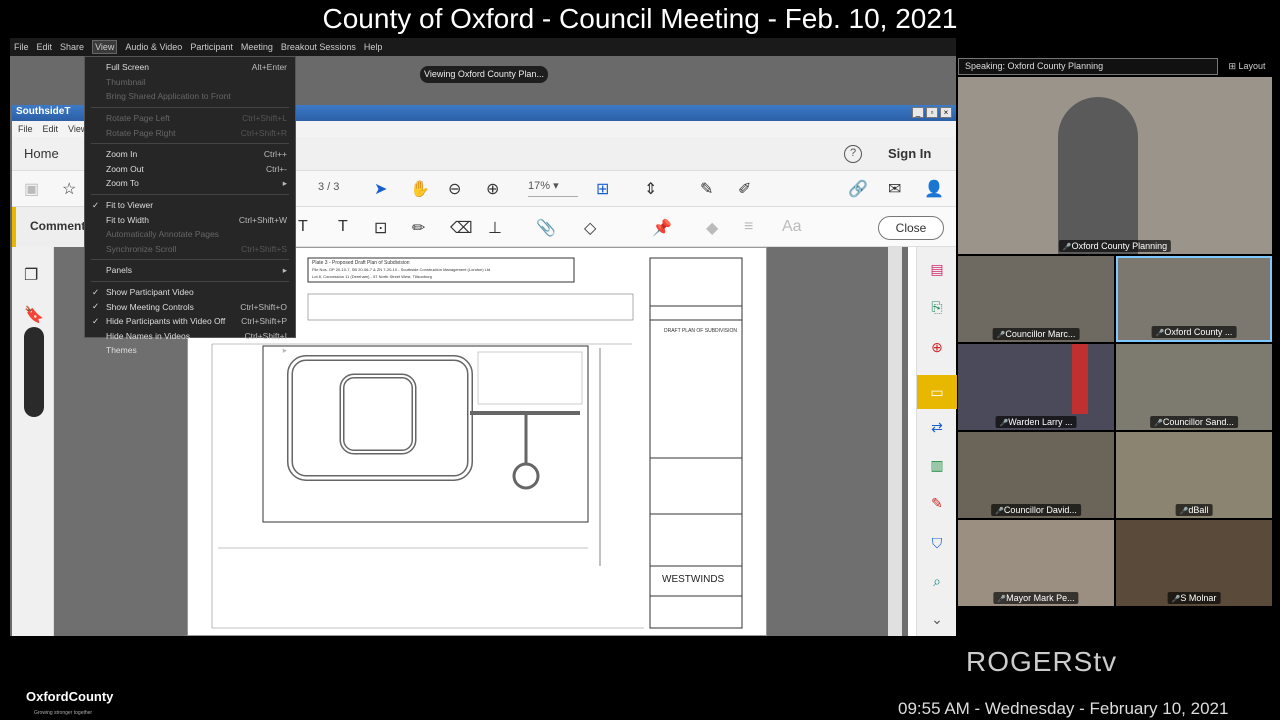 The height and width of the screenshot is (720, 1280). Describe the element at coordinates (911, 228) in the screenshot. I see `close-button: Close` at that location.